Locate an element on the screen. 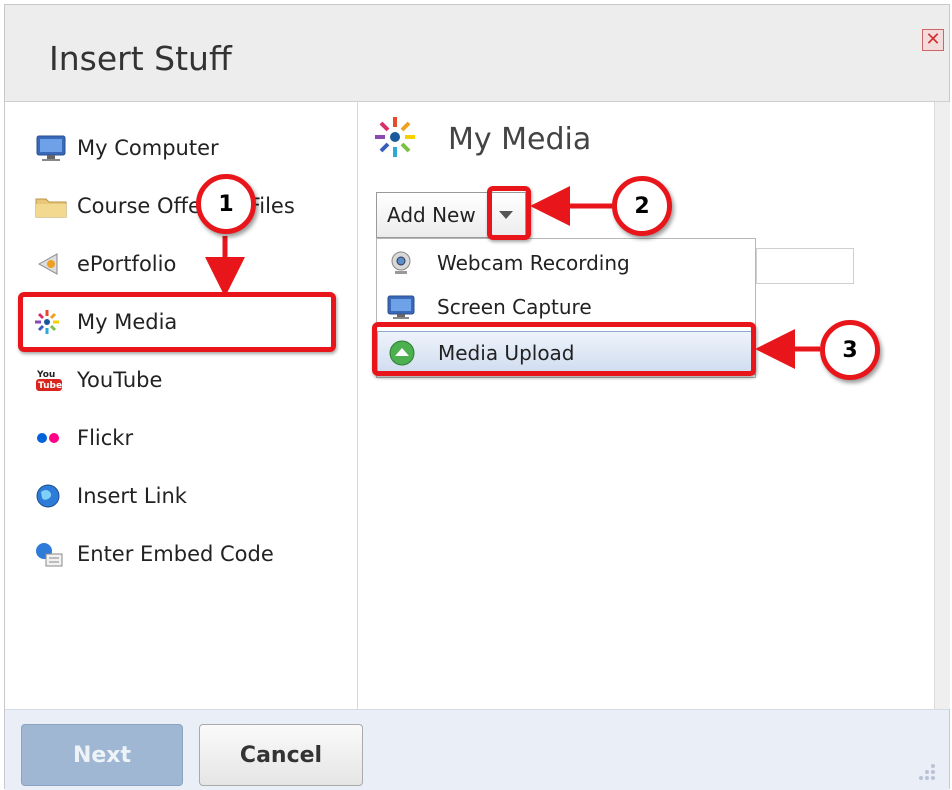 The image size is (952, 790). annotation-arrows is located at coordinates (512, 277).